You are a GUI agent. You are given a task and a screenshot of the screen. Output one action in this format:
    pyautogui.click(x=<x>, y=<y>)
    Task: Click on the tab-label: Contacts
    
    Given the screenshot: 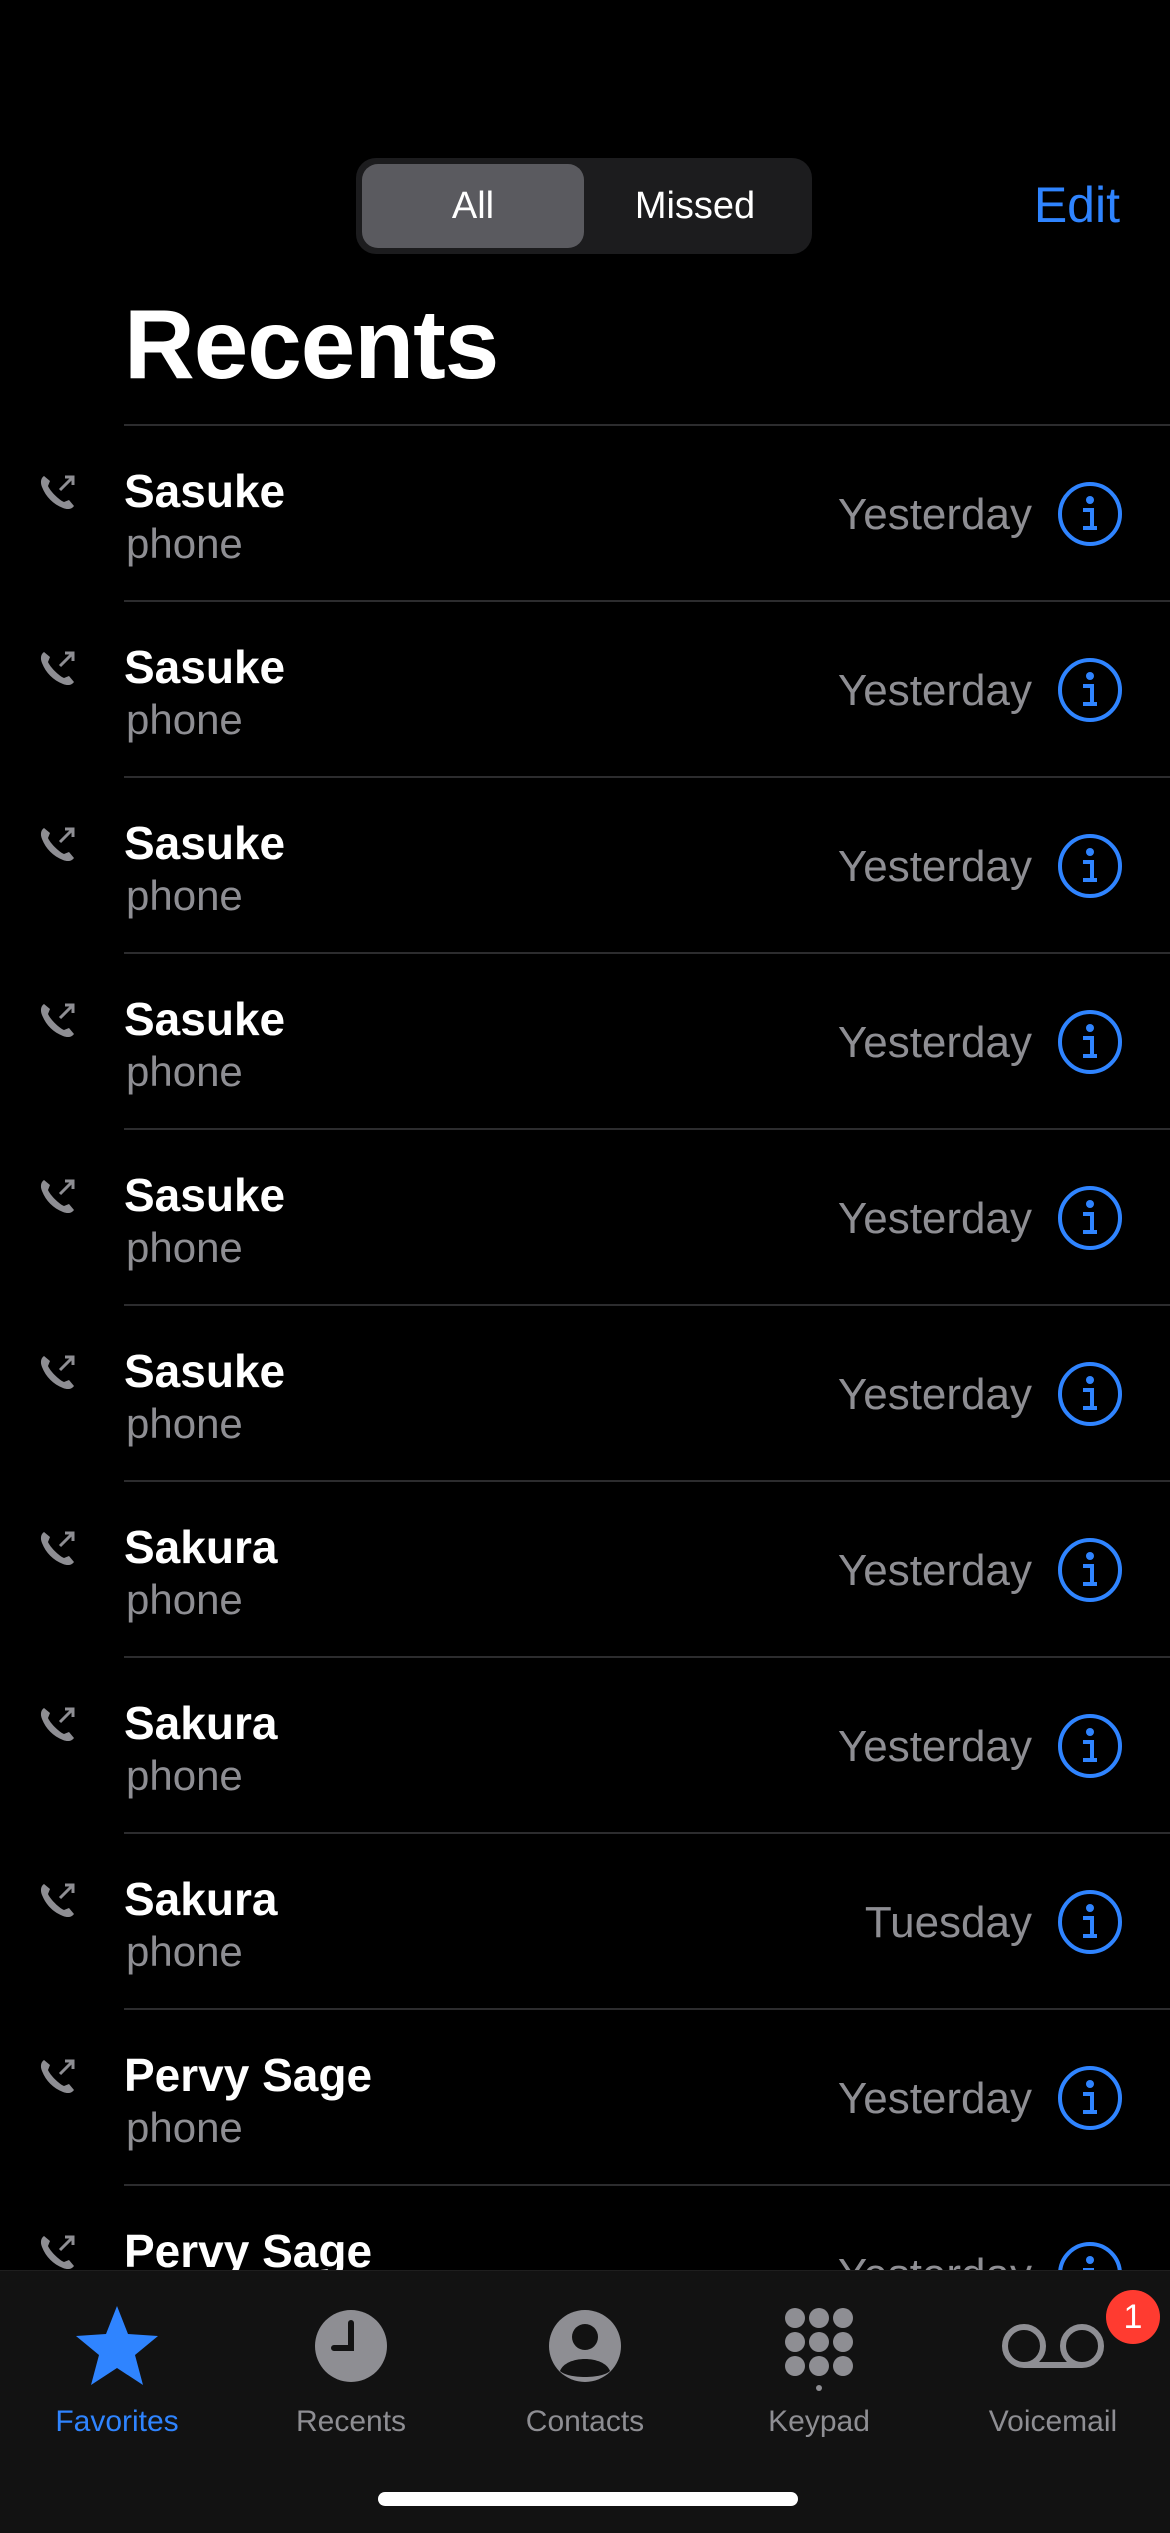 What is the action you would take?
    pyautogui.click(x=585, y=2421)
    